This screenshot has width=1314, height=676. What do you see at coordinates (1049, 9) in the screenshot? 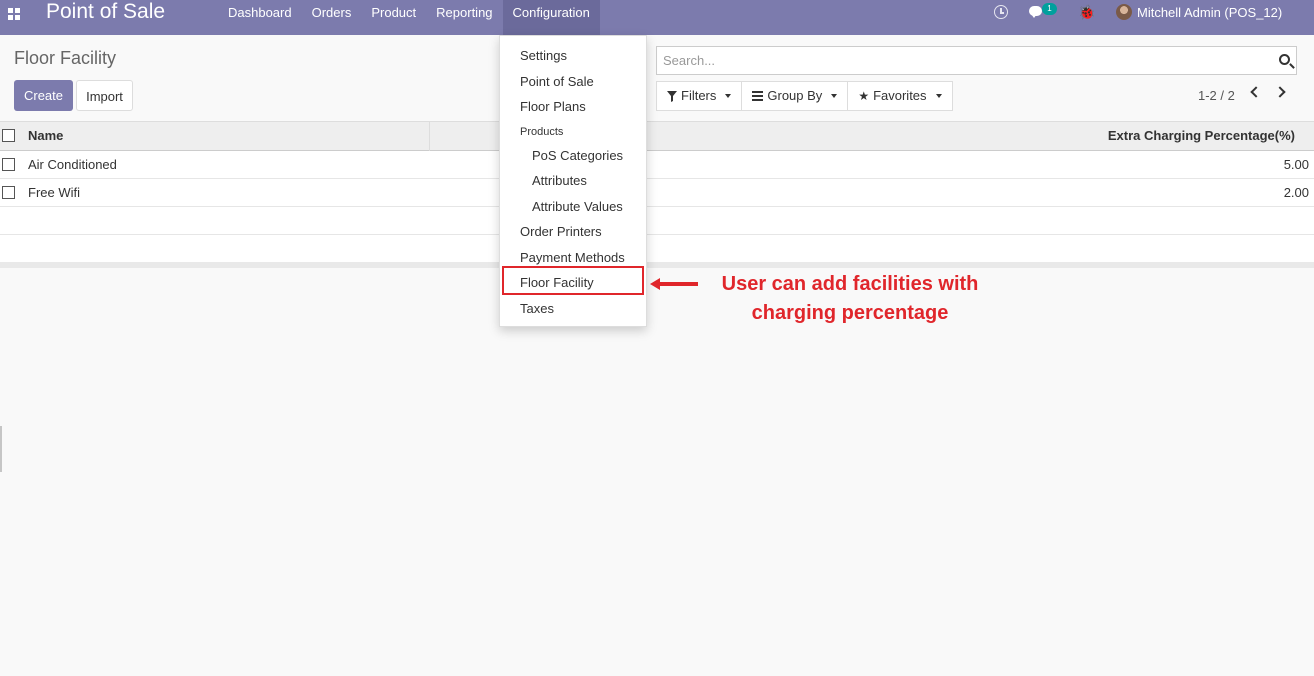
I see `chat-count-badge: 1` at bounding box center [1049, 9].